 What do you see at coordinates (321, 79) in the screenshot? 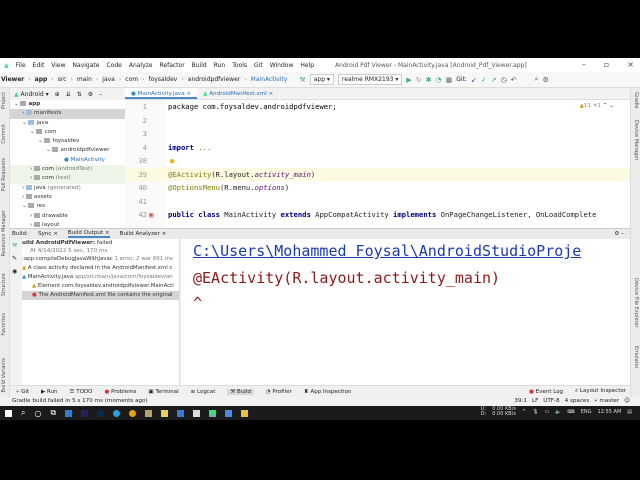
I see `run-config-select: app ▾` at bounding box center [321, 79].